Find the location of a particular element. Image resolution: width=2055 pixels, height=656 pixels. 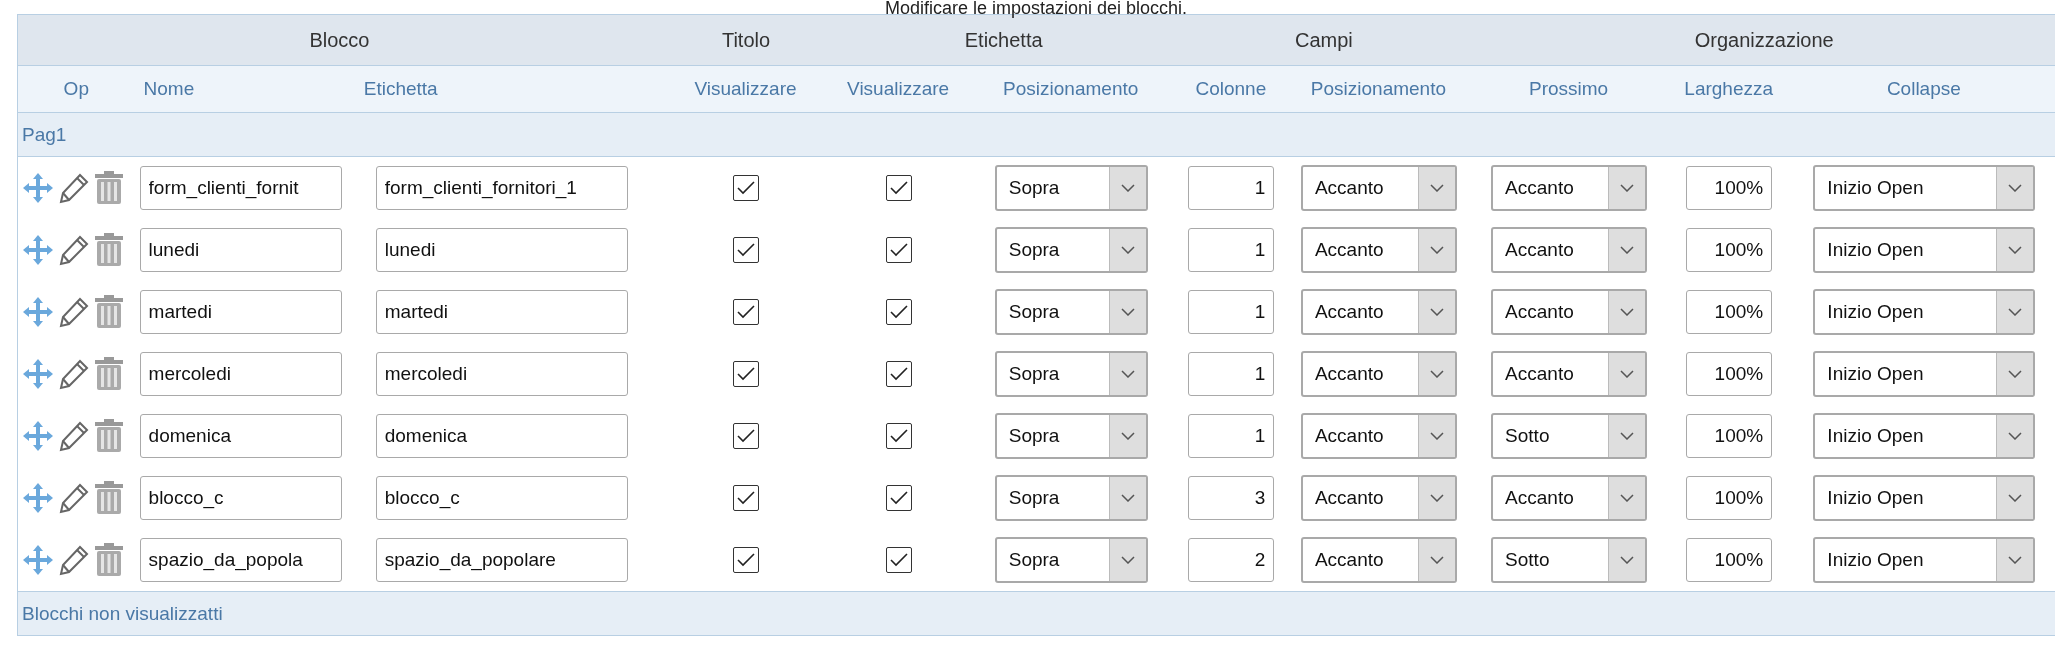

name-field: mercoledi is located at coordinates (240, 374).